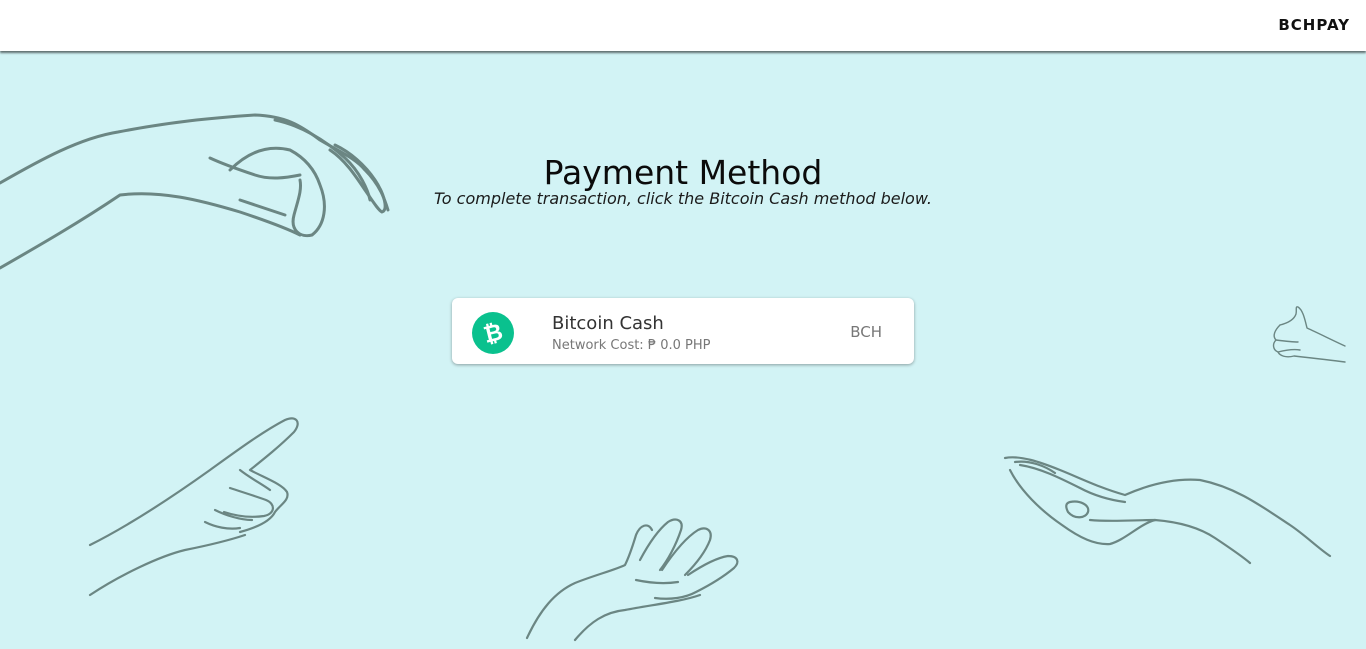  I want to click on open-palm-hand-illustration, so click(632, 580).